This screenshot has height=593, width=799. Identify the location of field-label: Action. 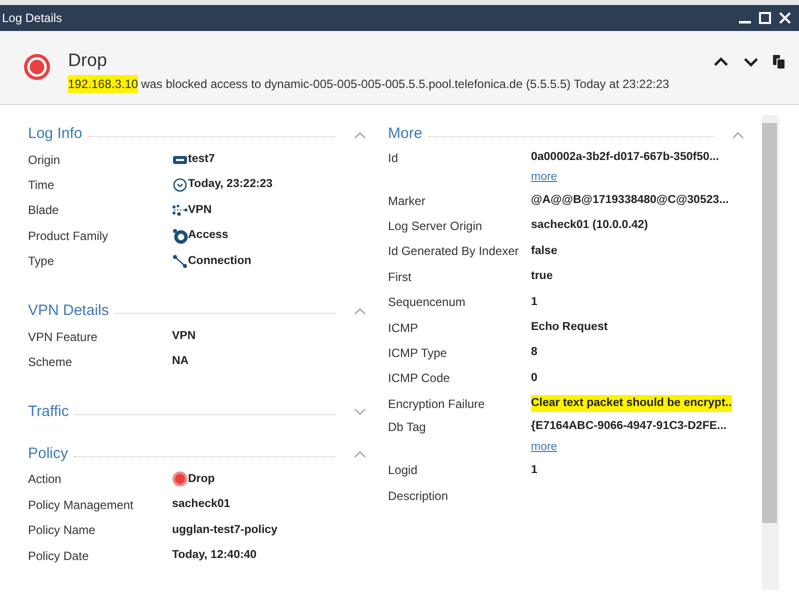
(45, 479).